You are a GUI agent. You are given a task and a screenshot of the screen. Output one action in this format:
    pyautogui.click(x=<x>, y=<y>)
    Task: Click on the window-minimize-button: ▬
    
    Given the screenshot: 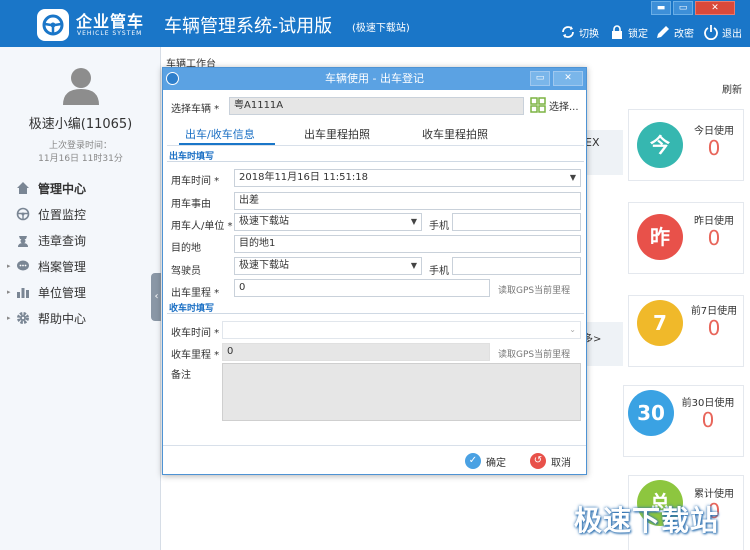 What is the action you would take?
    pyautogui.click(x=661, y=8)
    